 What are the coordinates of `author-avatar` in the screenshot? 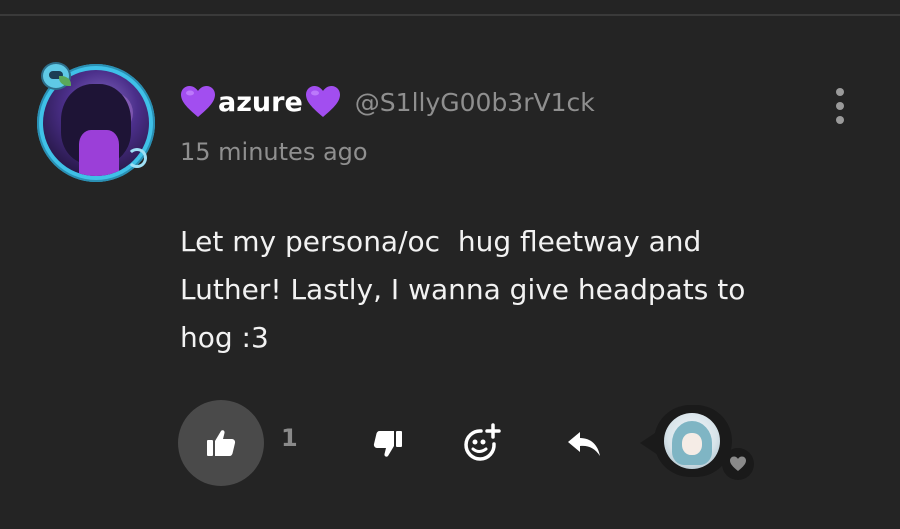 It's located at (96, 122).